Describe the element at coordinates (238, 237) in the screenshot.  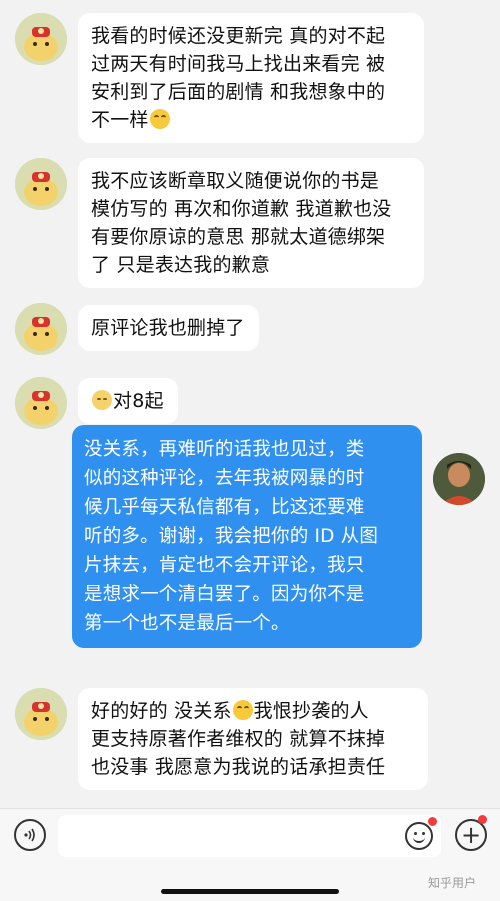
I see `message-text-line: 有要你原谅的意思 那就太道德绑架` at that location.